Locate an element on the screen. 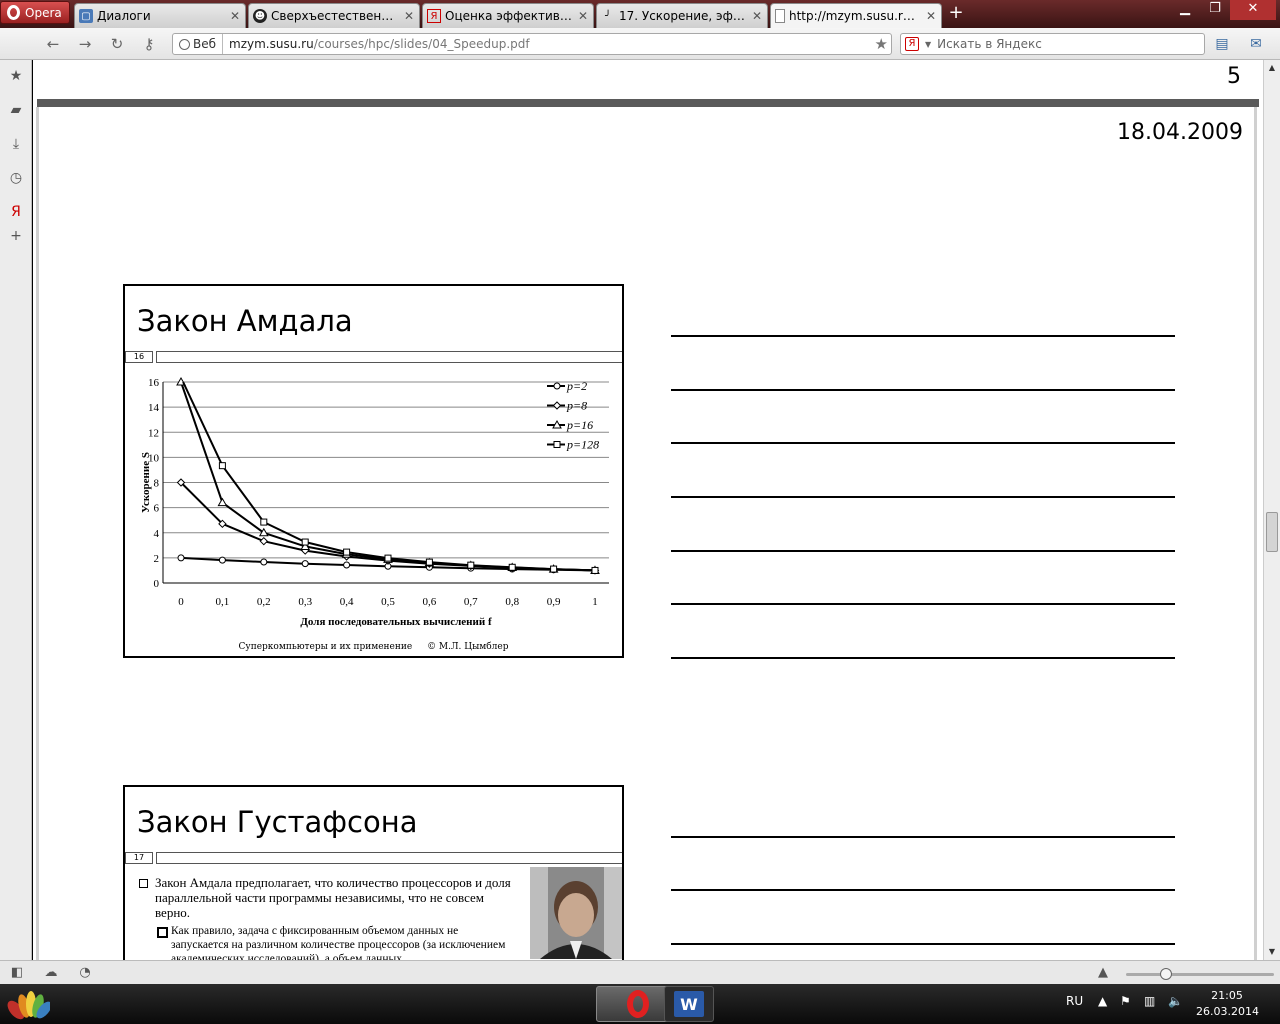 The image size is (1280, 1024). clock-date: 26.03.2014 is located at coordinates (1227, 1011).